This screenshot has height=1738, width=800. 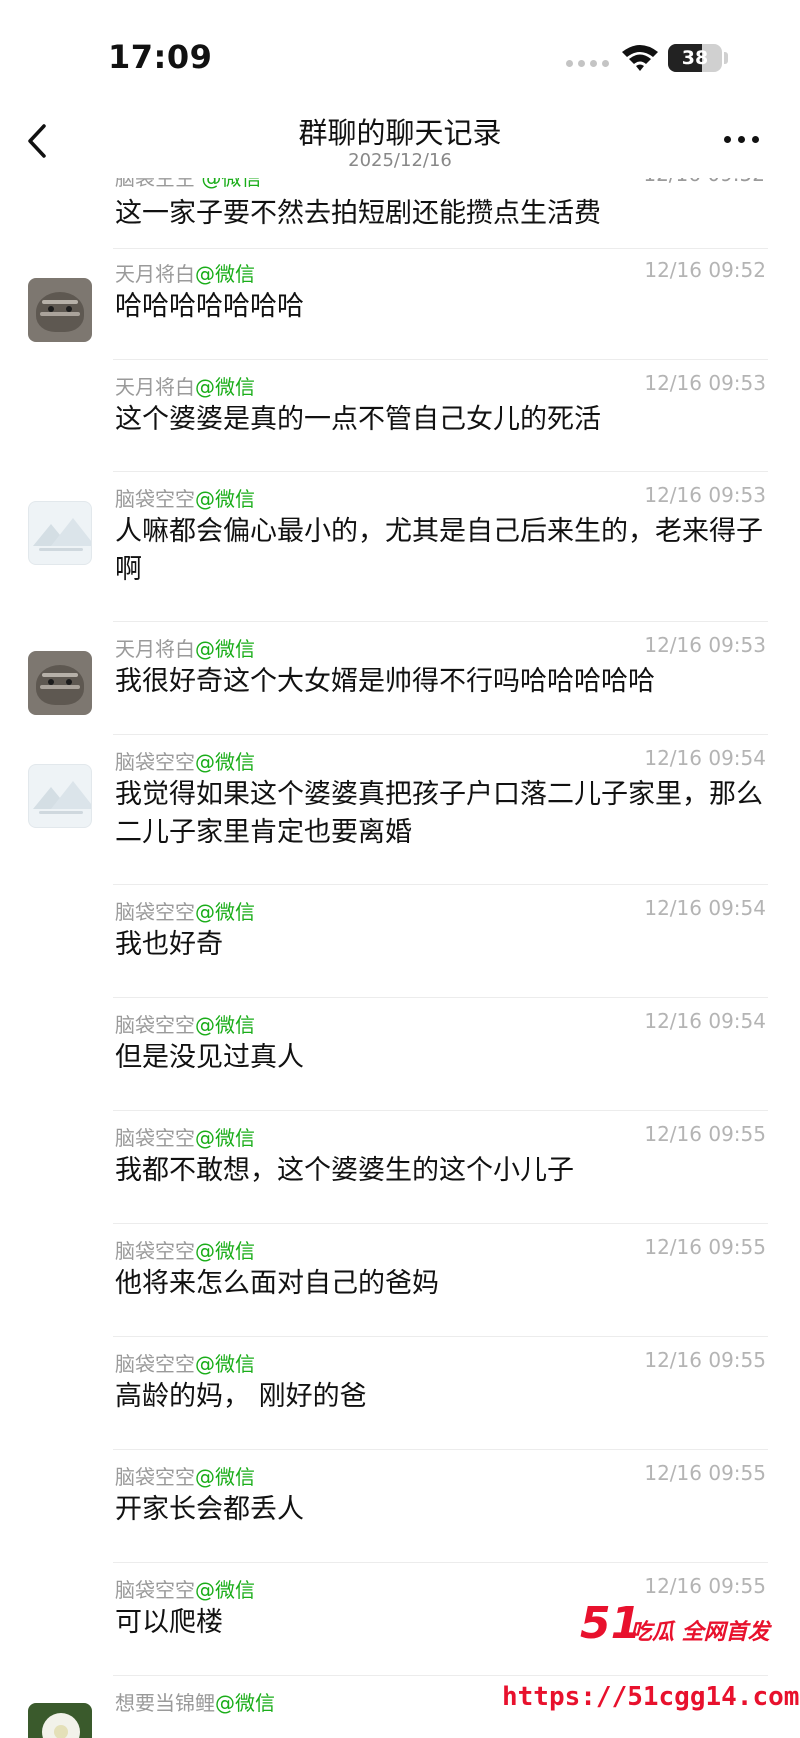 I want to click on message-text: 开家长会都丢人, so click(x=209, y=1509).